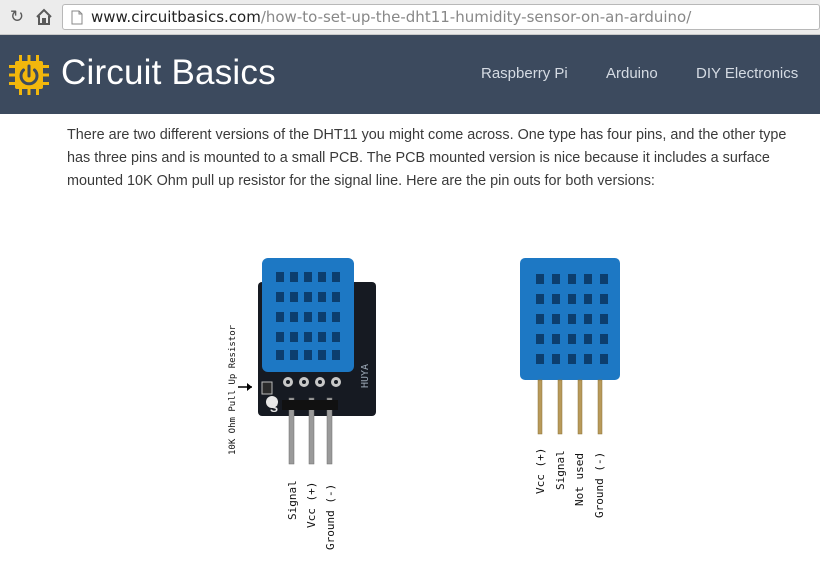  What do you see at coordinates (365, 376) in the screenshot?
I see `pcb-marking: HUYA` at bounding box center [365, 376].